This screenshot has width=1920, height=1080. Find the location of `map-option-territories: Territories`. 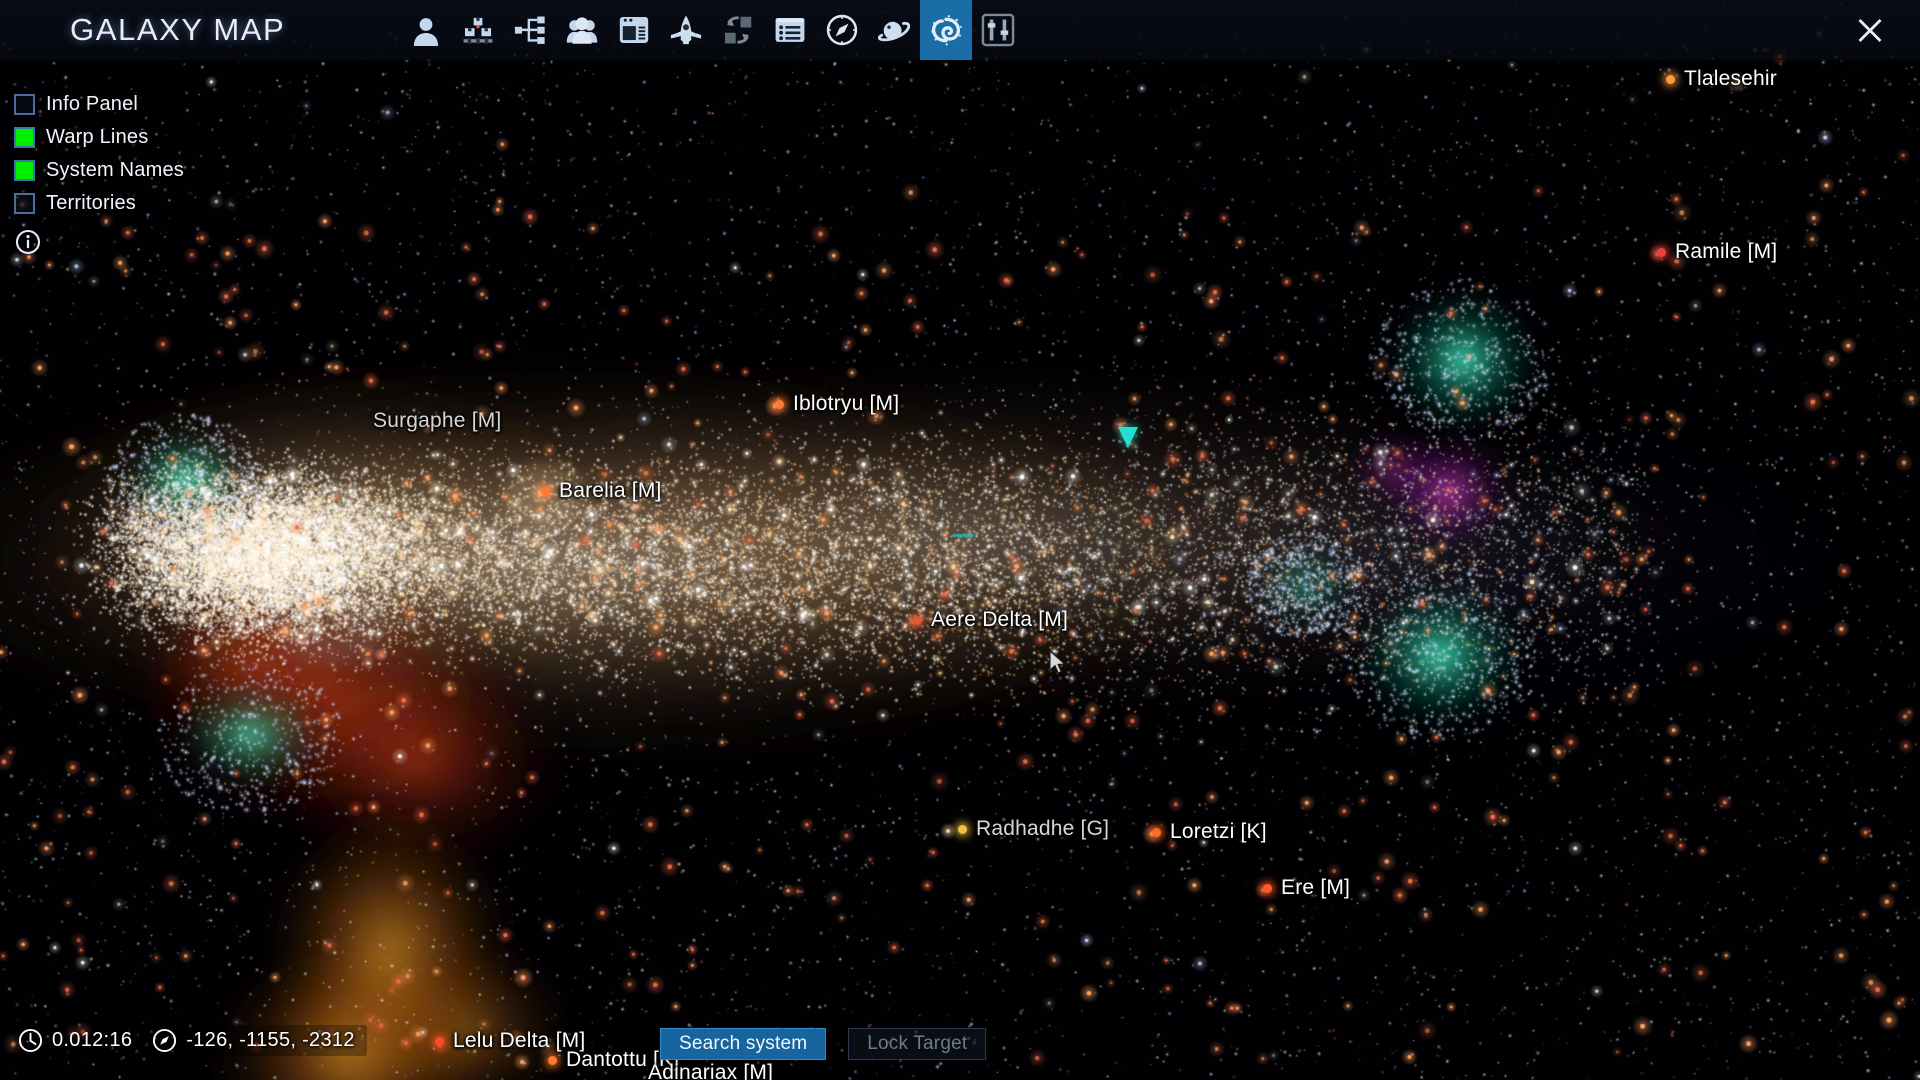

map-option-territories: Territories is located at coordinates (99, 203).